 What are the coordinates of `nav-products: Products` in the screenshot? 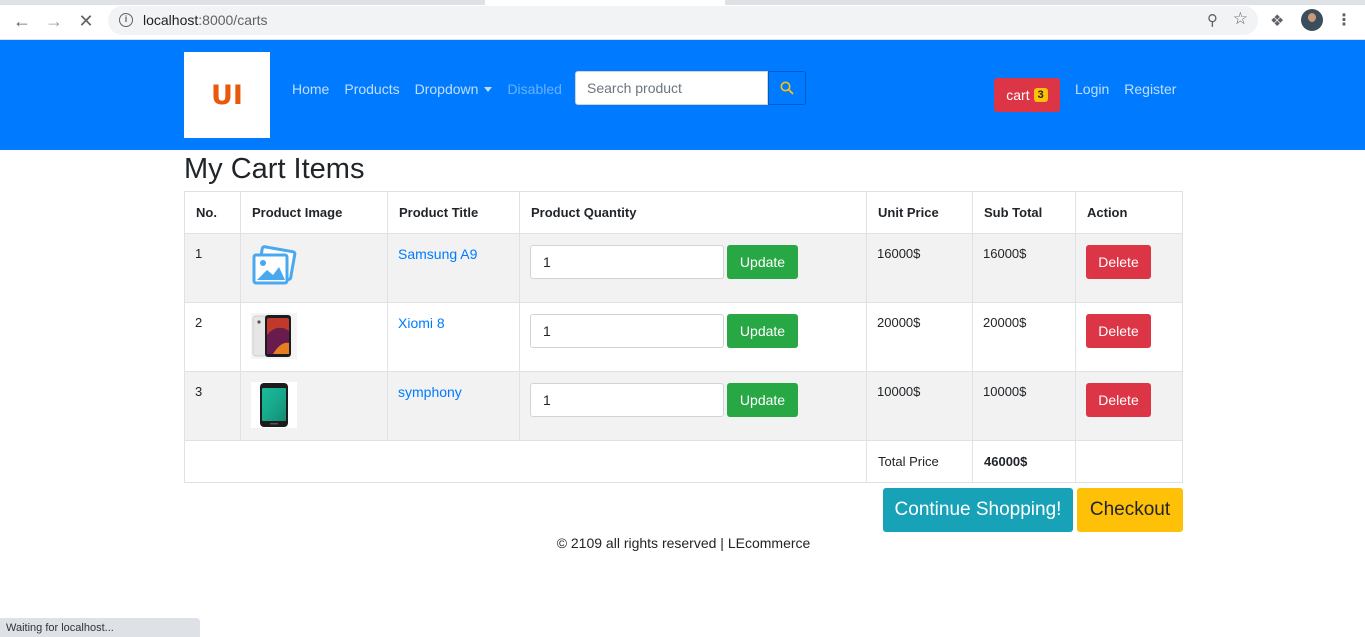 It's located at (371, 89).